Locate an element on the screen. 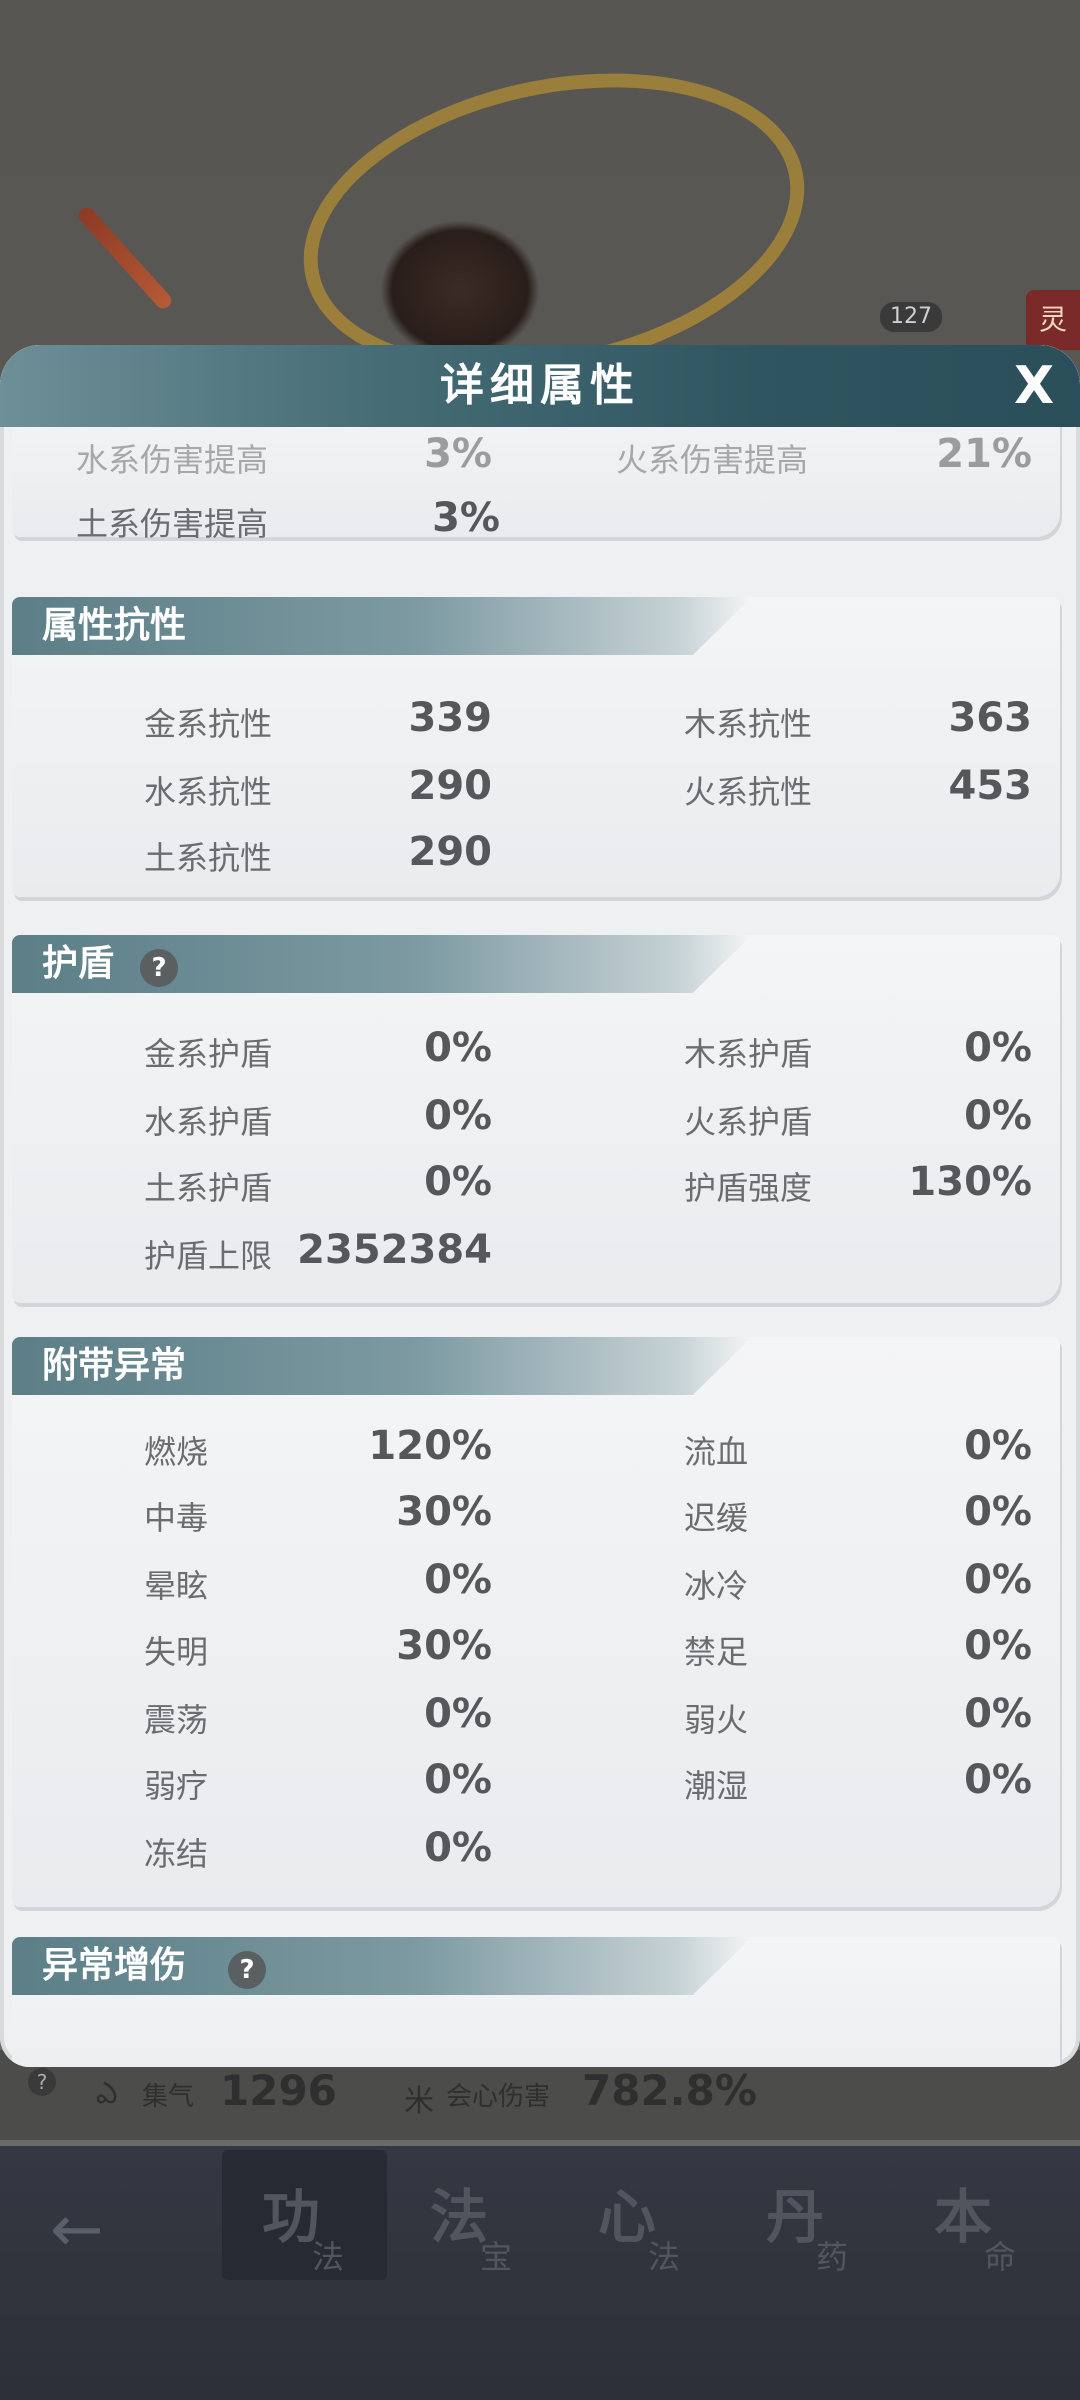  section-title: 异常增伤 is located at coordinates (114, 1965).